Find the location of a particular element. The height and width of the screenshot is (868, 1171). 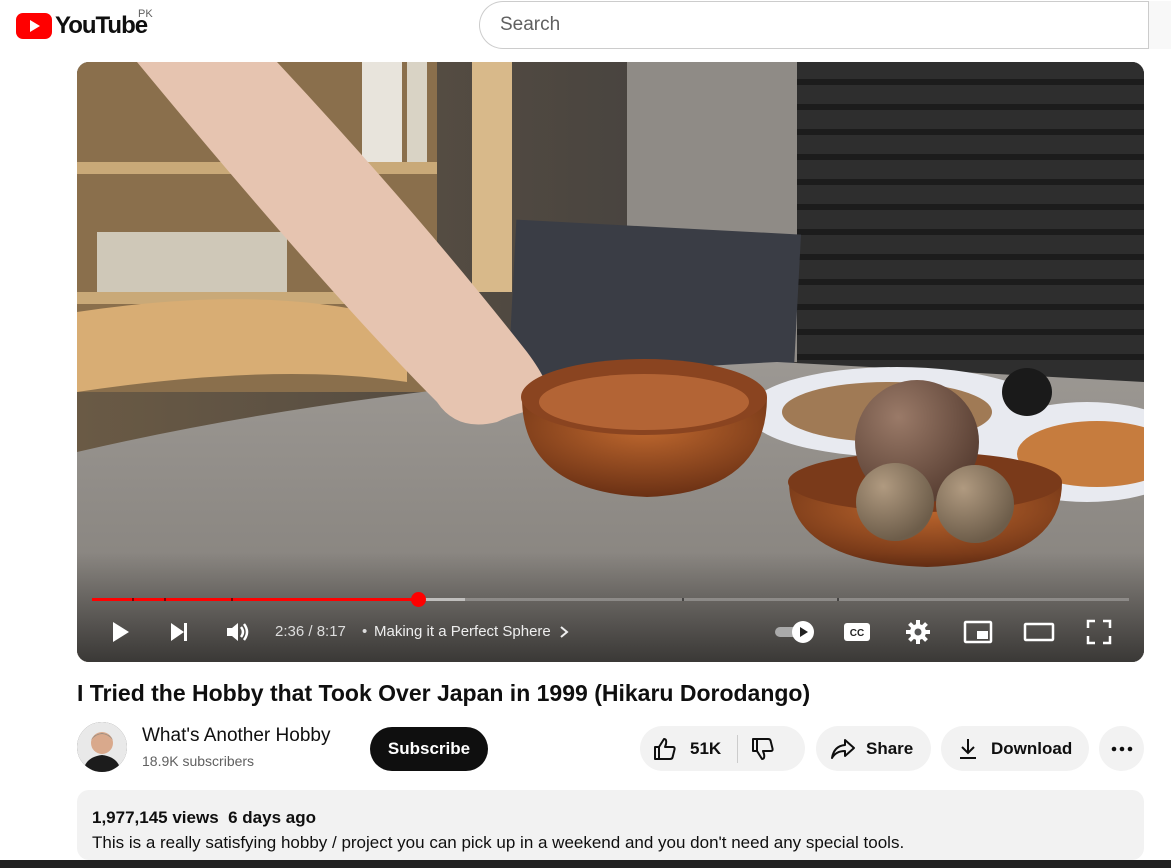

more-horizontal-icon is located at coordinates (1121, 748).